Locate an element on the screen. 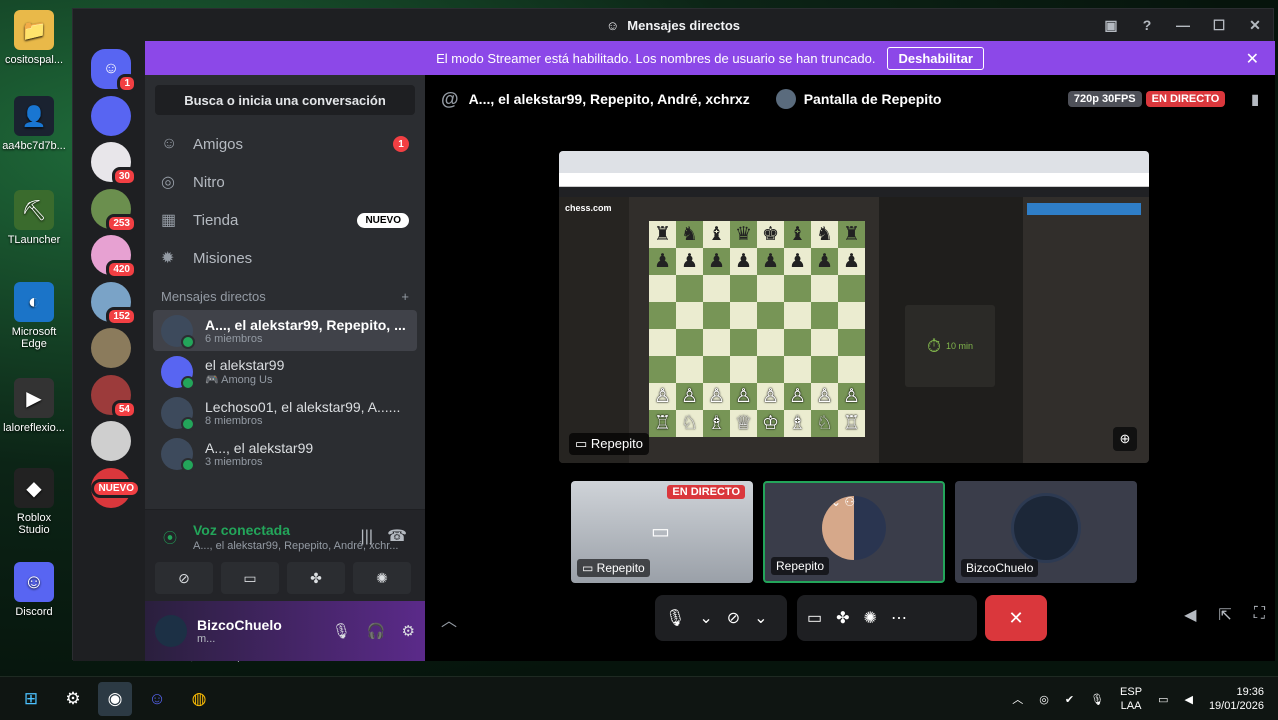 This screenshot has width=1278, height=720. server-icon: 30 is located at coordinates (114, 164).